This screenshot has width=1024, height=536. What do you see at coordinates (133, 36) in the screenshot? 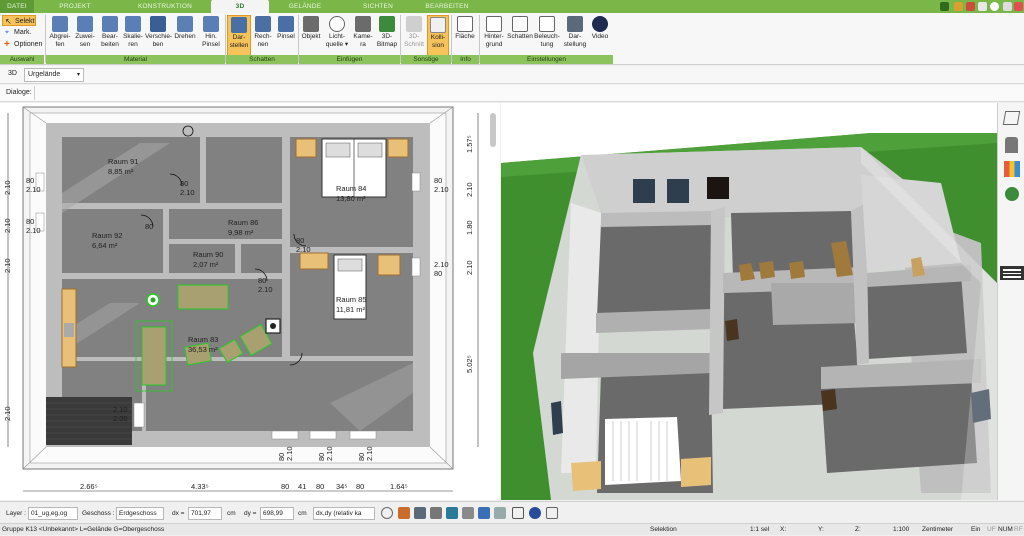
I see `skalieren-button: Skalie-ren` at bounding box center [133, 36].